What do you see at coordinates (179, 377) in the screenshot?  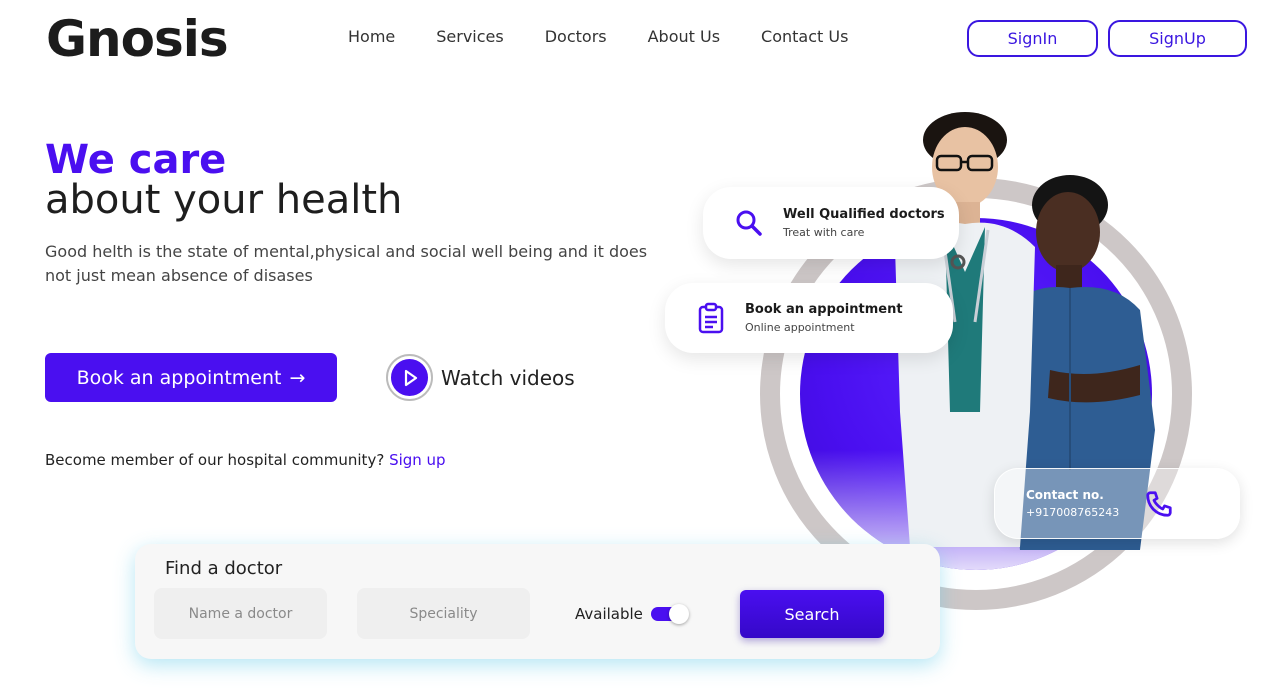 I see `book-appointment-label: Book an appointment` at bounding box center [179, 377].